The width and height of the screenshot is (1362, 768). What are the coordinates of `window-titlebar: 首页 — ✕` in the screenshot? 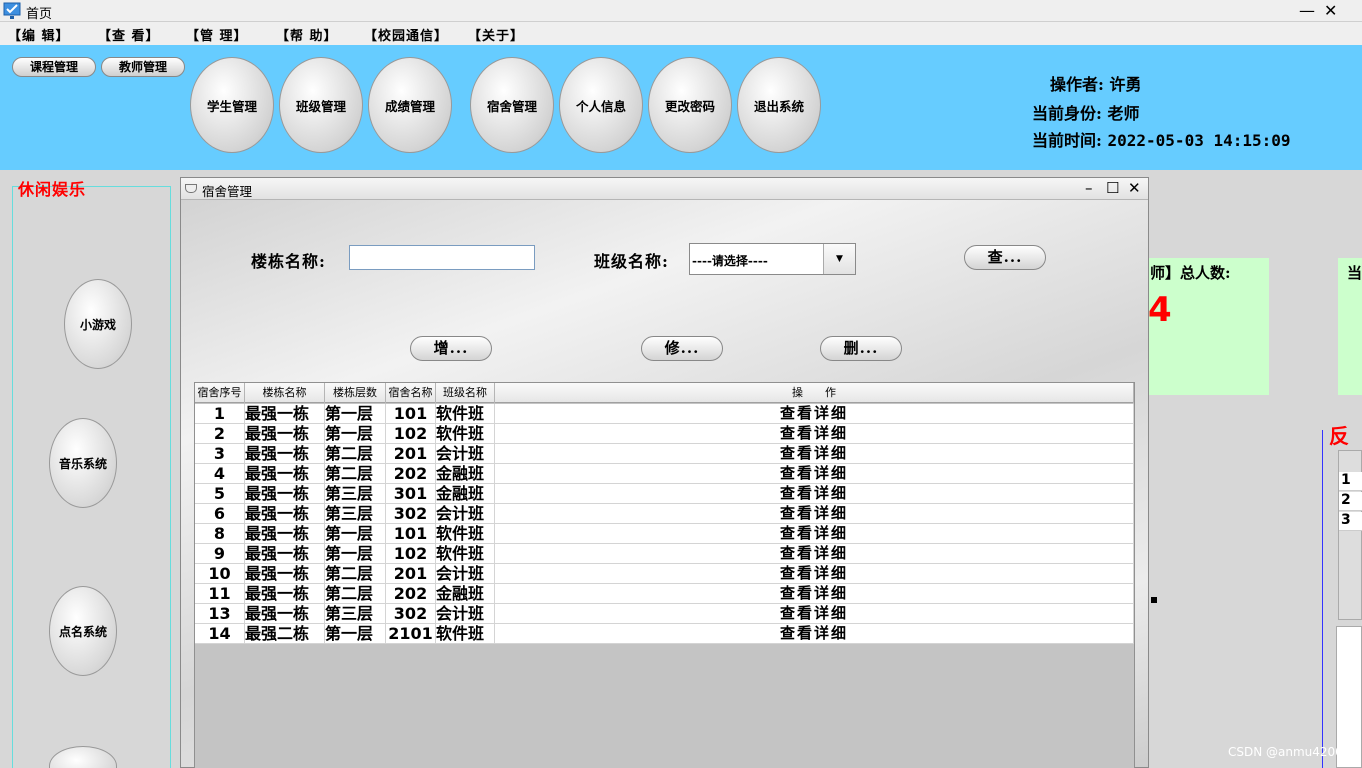 It's located at (681, 11).